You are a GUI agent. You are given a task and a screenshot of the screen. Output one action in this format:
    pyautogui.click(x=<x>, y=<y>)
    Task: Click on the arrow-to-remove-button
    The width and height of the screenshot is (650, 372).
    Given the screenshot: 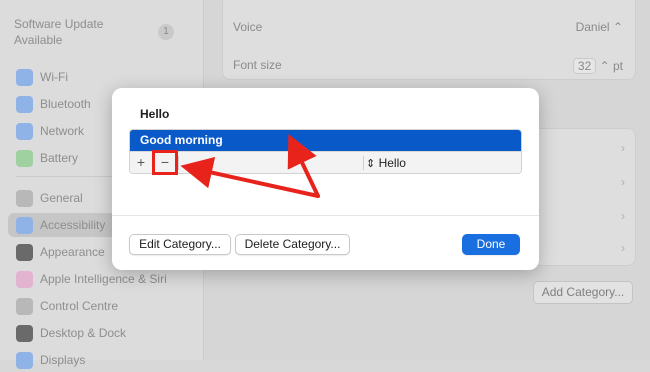 What is the action you would take?
    pyautogui.click(x=250, y=177)
    